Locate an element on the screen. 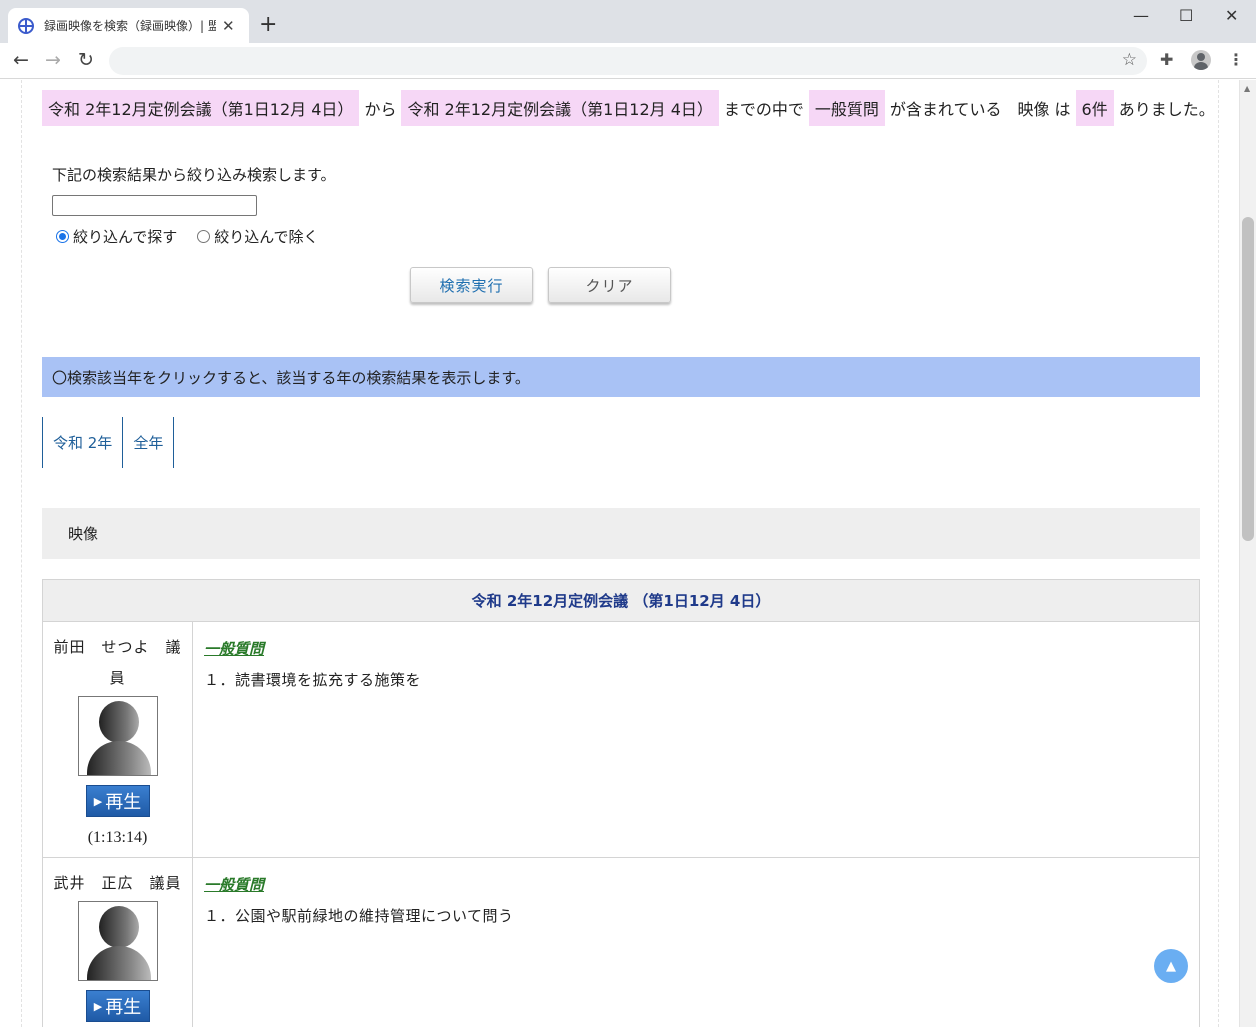  reload-icon: ↻ is located at coordinates (86, 60).